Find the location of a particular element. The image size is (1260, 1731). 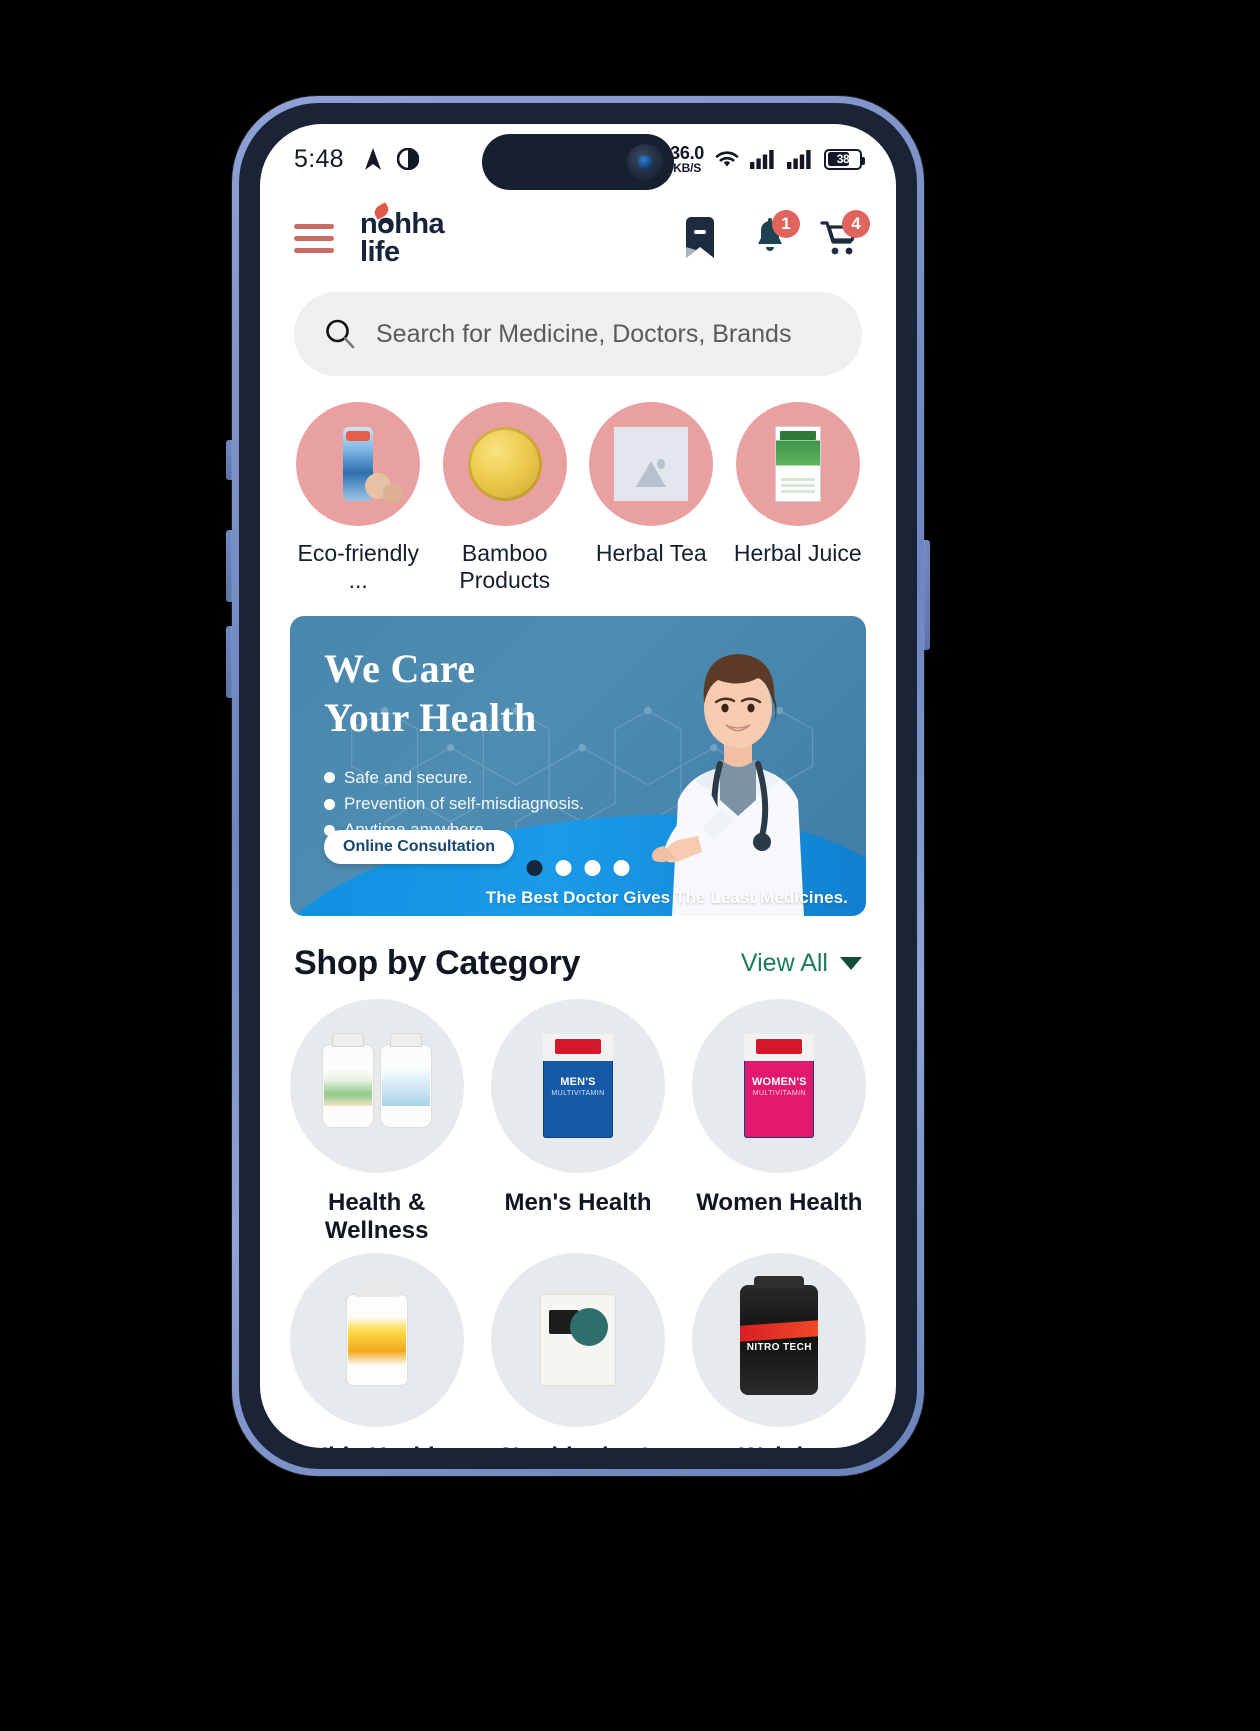

quick-category-image-herbal-juice is located at coordinates (797, 464).